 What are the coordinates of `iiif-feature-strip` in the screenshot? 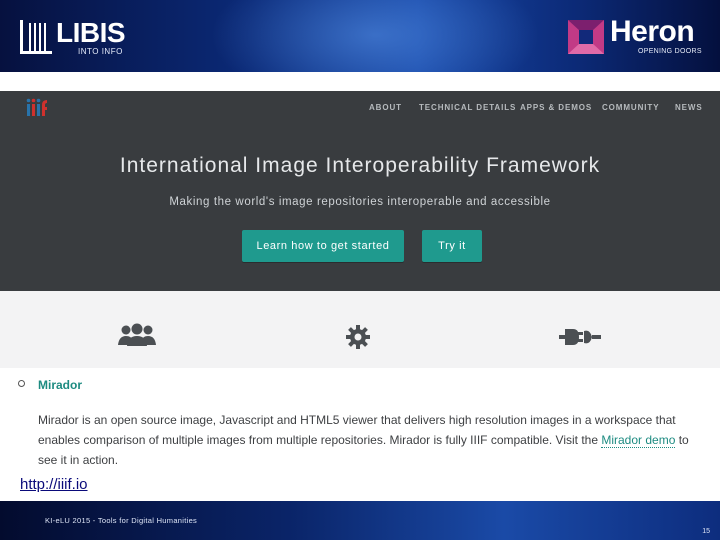 It's located at (360, 329).